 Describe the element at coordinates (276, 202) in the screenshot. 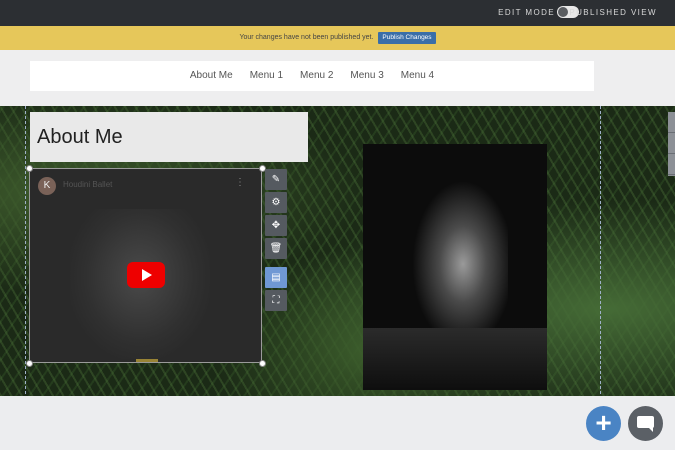

I see `settings-icon: ⚙` at that location.